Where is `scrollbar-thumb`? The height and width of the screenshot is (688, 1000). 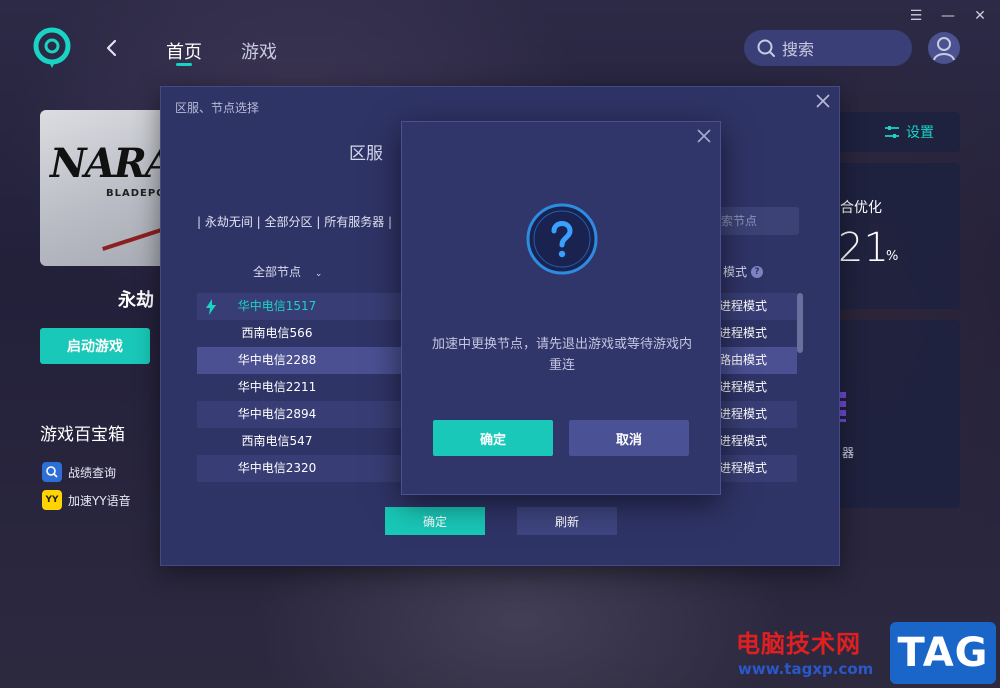 scrollbar-thumb is located at coordinates (800, 323).